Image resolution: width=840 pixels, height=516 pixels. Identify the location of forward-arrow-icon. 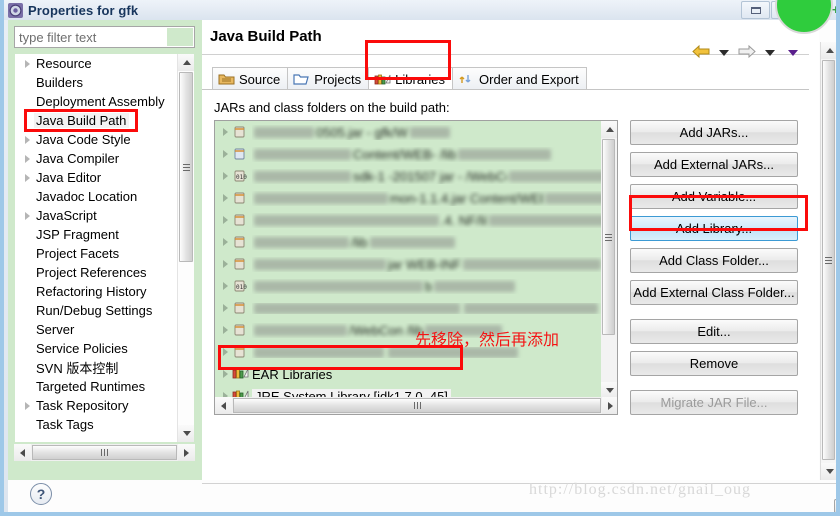
(747, 53).